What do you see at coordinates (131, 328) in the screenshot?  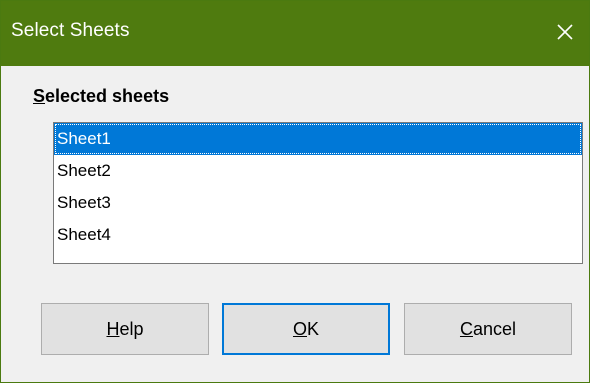 I see `button-label: elp` at bounding box center [131, 328].